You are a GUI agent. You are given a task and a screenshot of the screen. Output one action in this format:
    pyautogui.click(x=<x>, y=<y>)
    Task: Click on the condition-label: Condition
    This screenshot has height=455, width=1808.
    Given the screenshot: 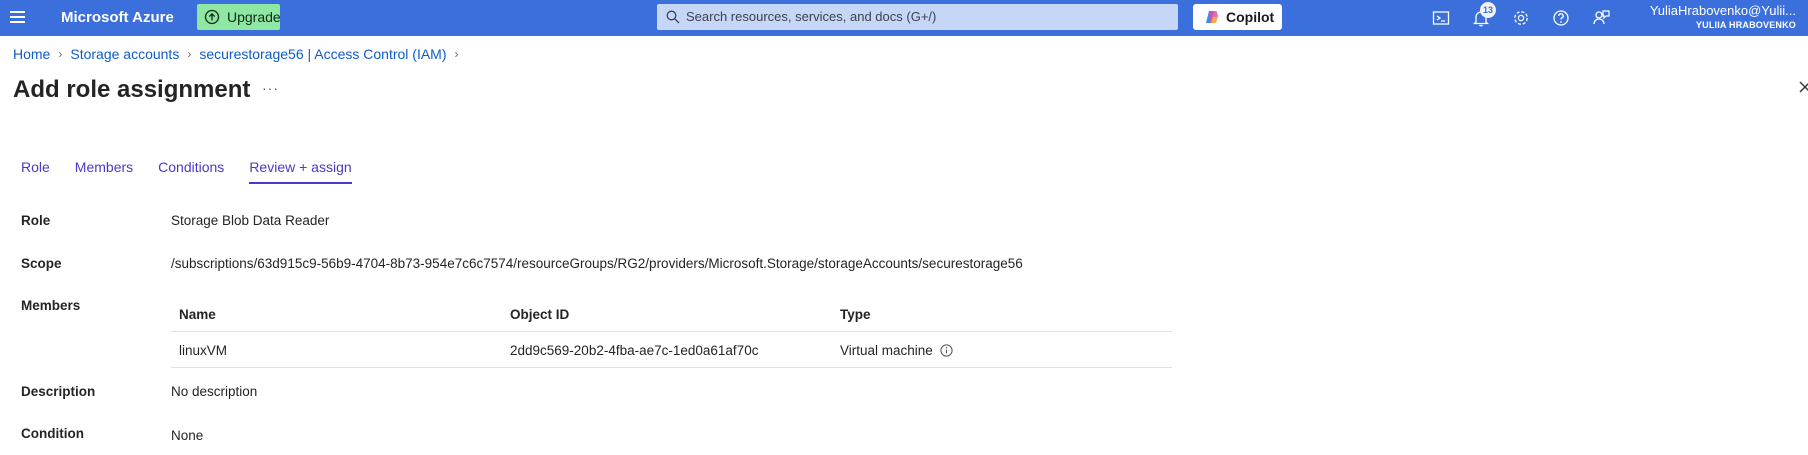 What is the action you would take?
    pyautogui.click(x=52, y=433)
    